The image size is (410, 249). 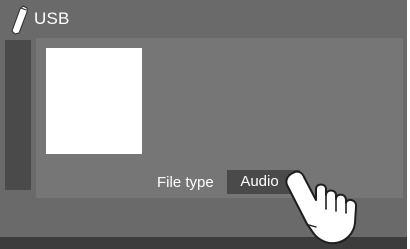 I want to click on source-side-strip, so click(x=18, y=115).